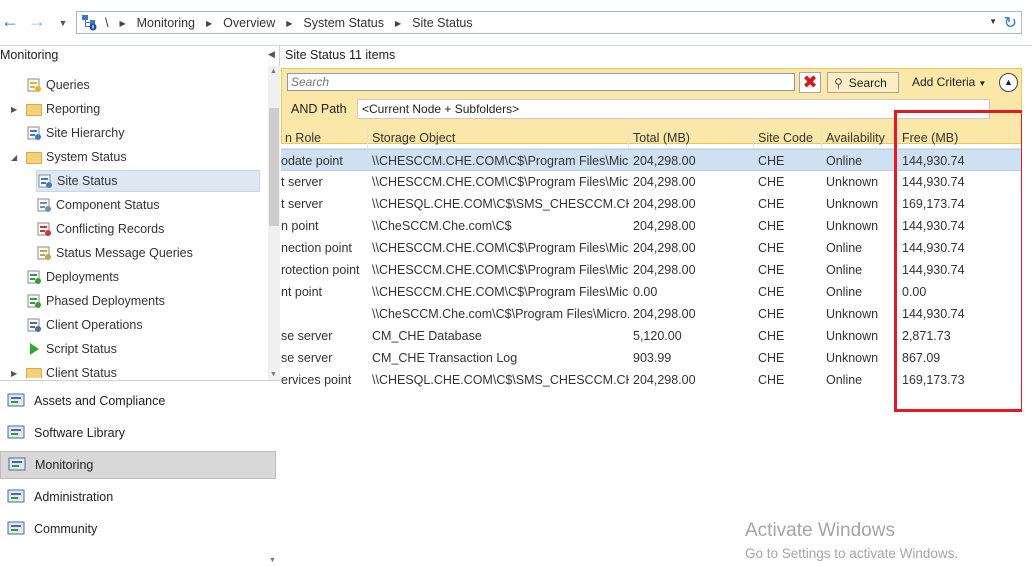 The height and width of the screenshot is (566, 1032). Describe the element at coordinates (427, 336) in the screenshot. I see `cell-storage: CM_CHE Database` at that location.